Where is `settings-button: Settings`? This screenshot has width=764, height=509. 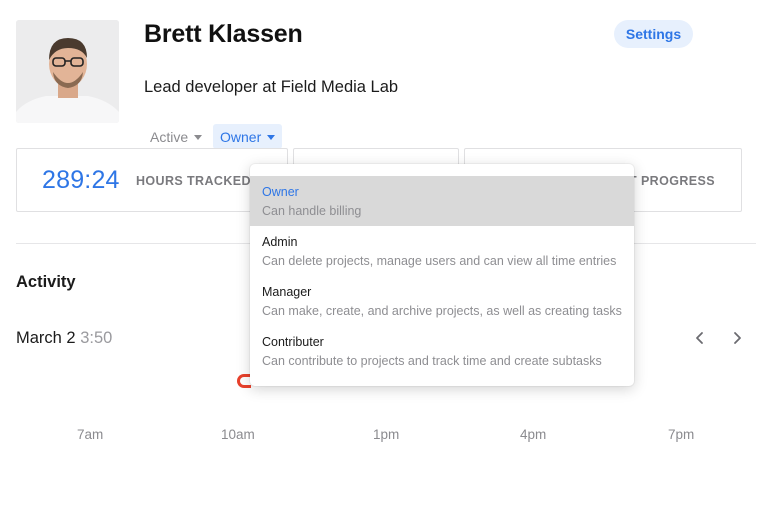
settings-button: Settings is located at coordinates (653, 34).